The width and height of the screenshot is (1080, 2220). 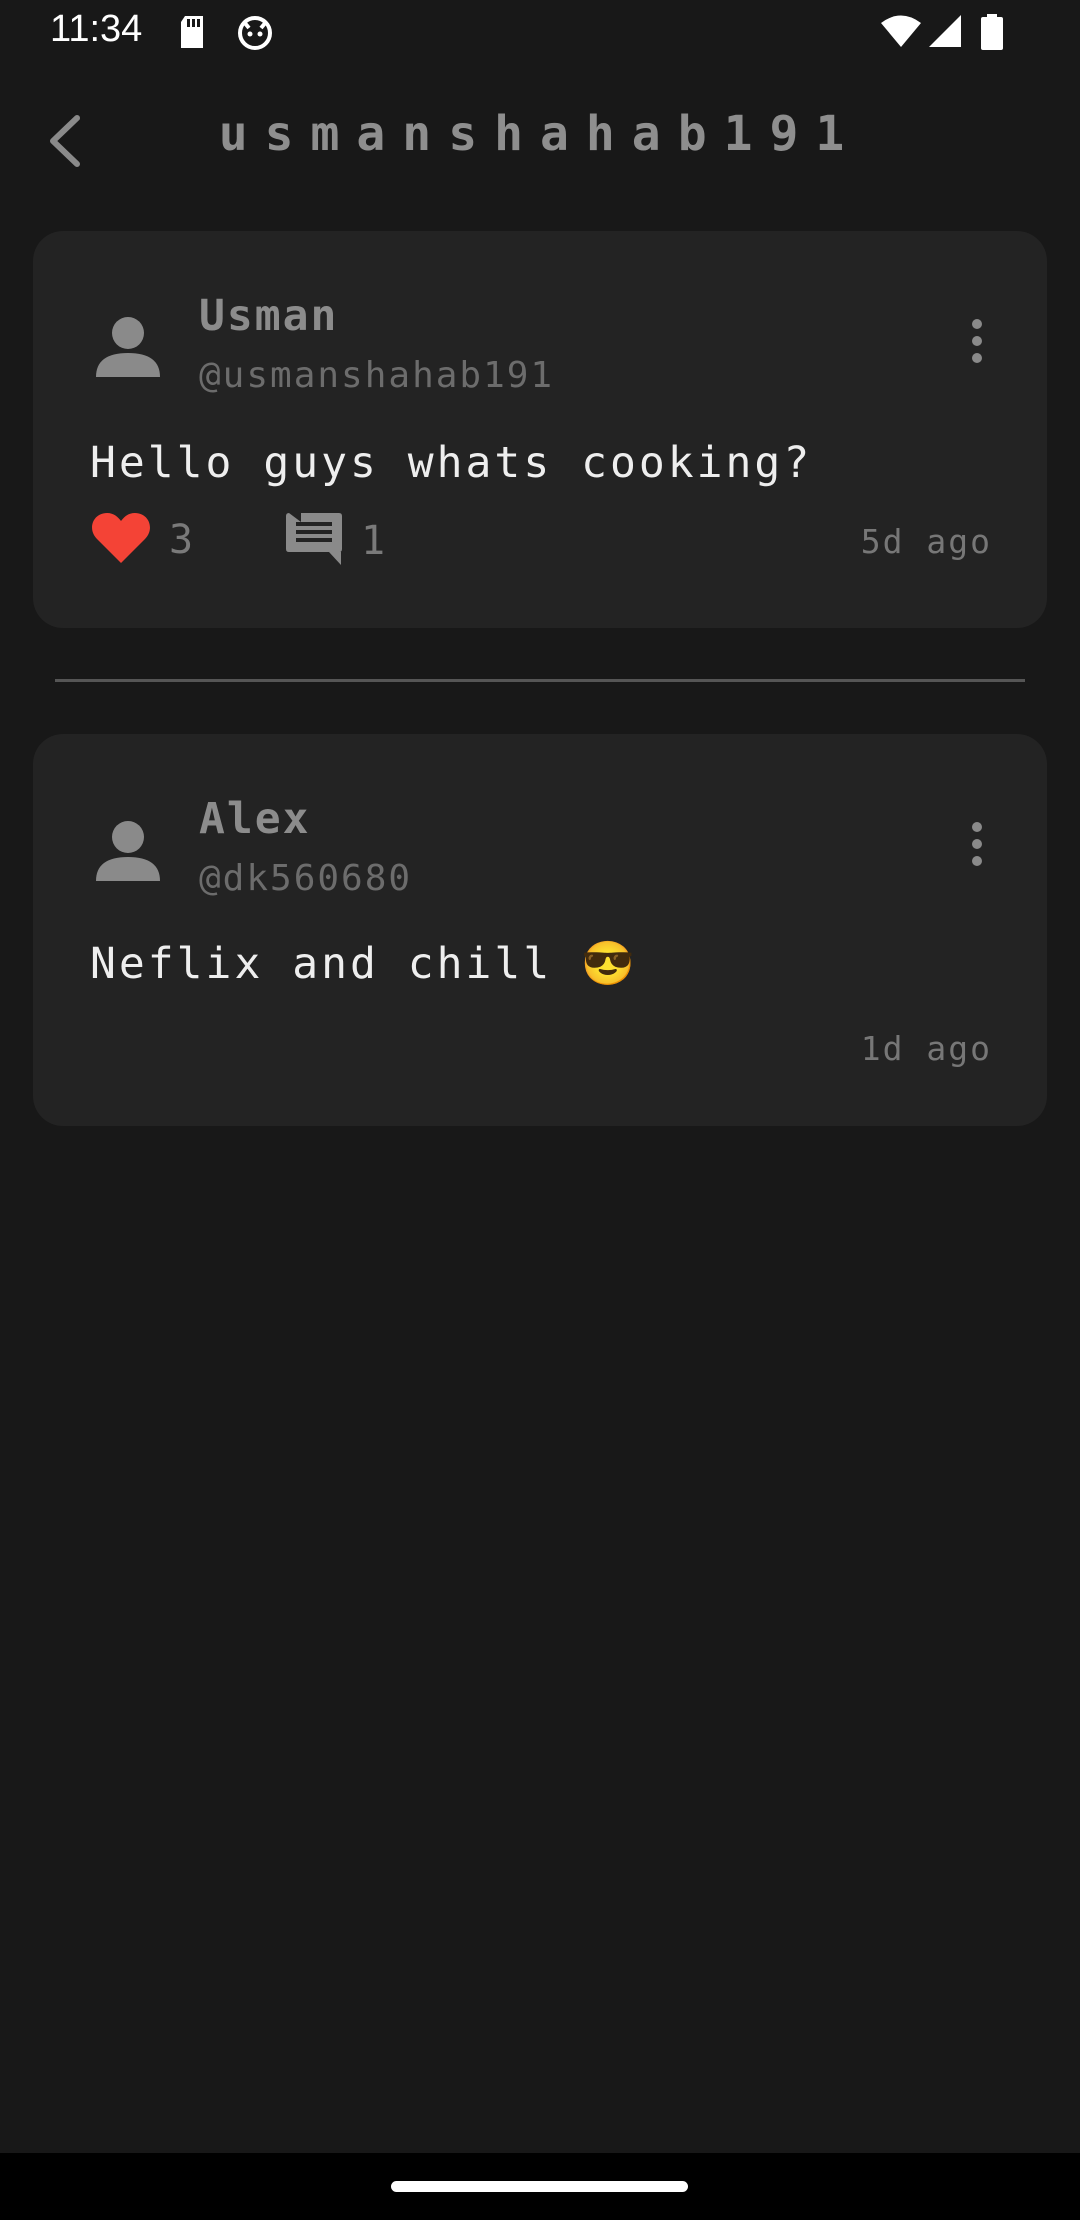 I want to click on heart-icon, so click(x=121, y=540).